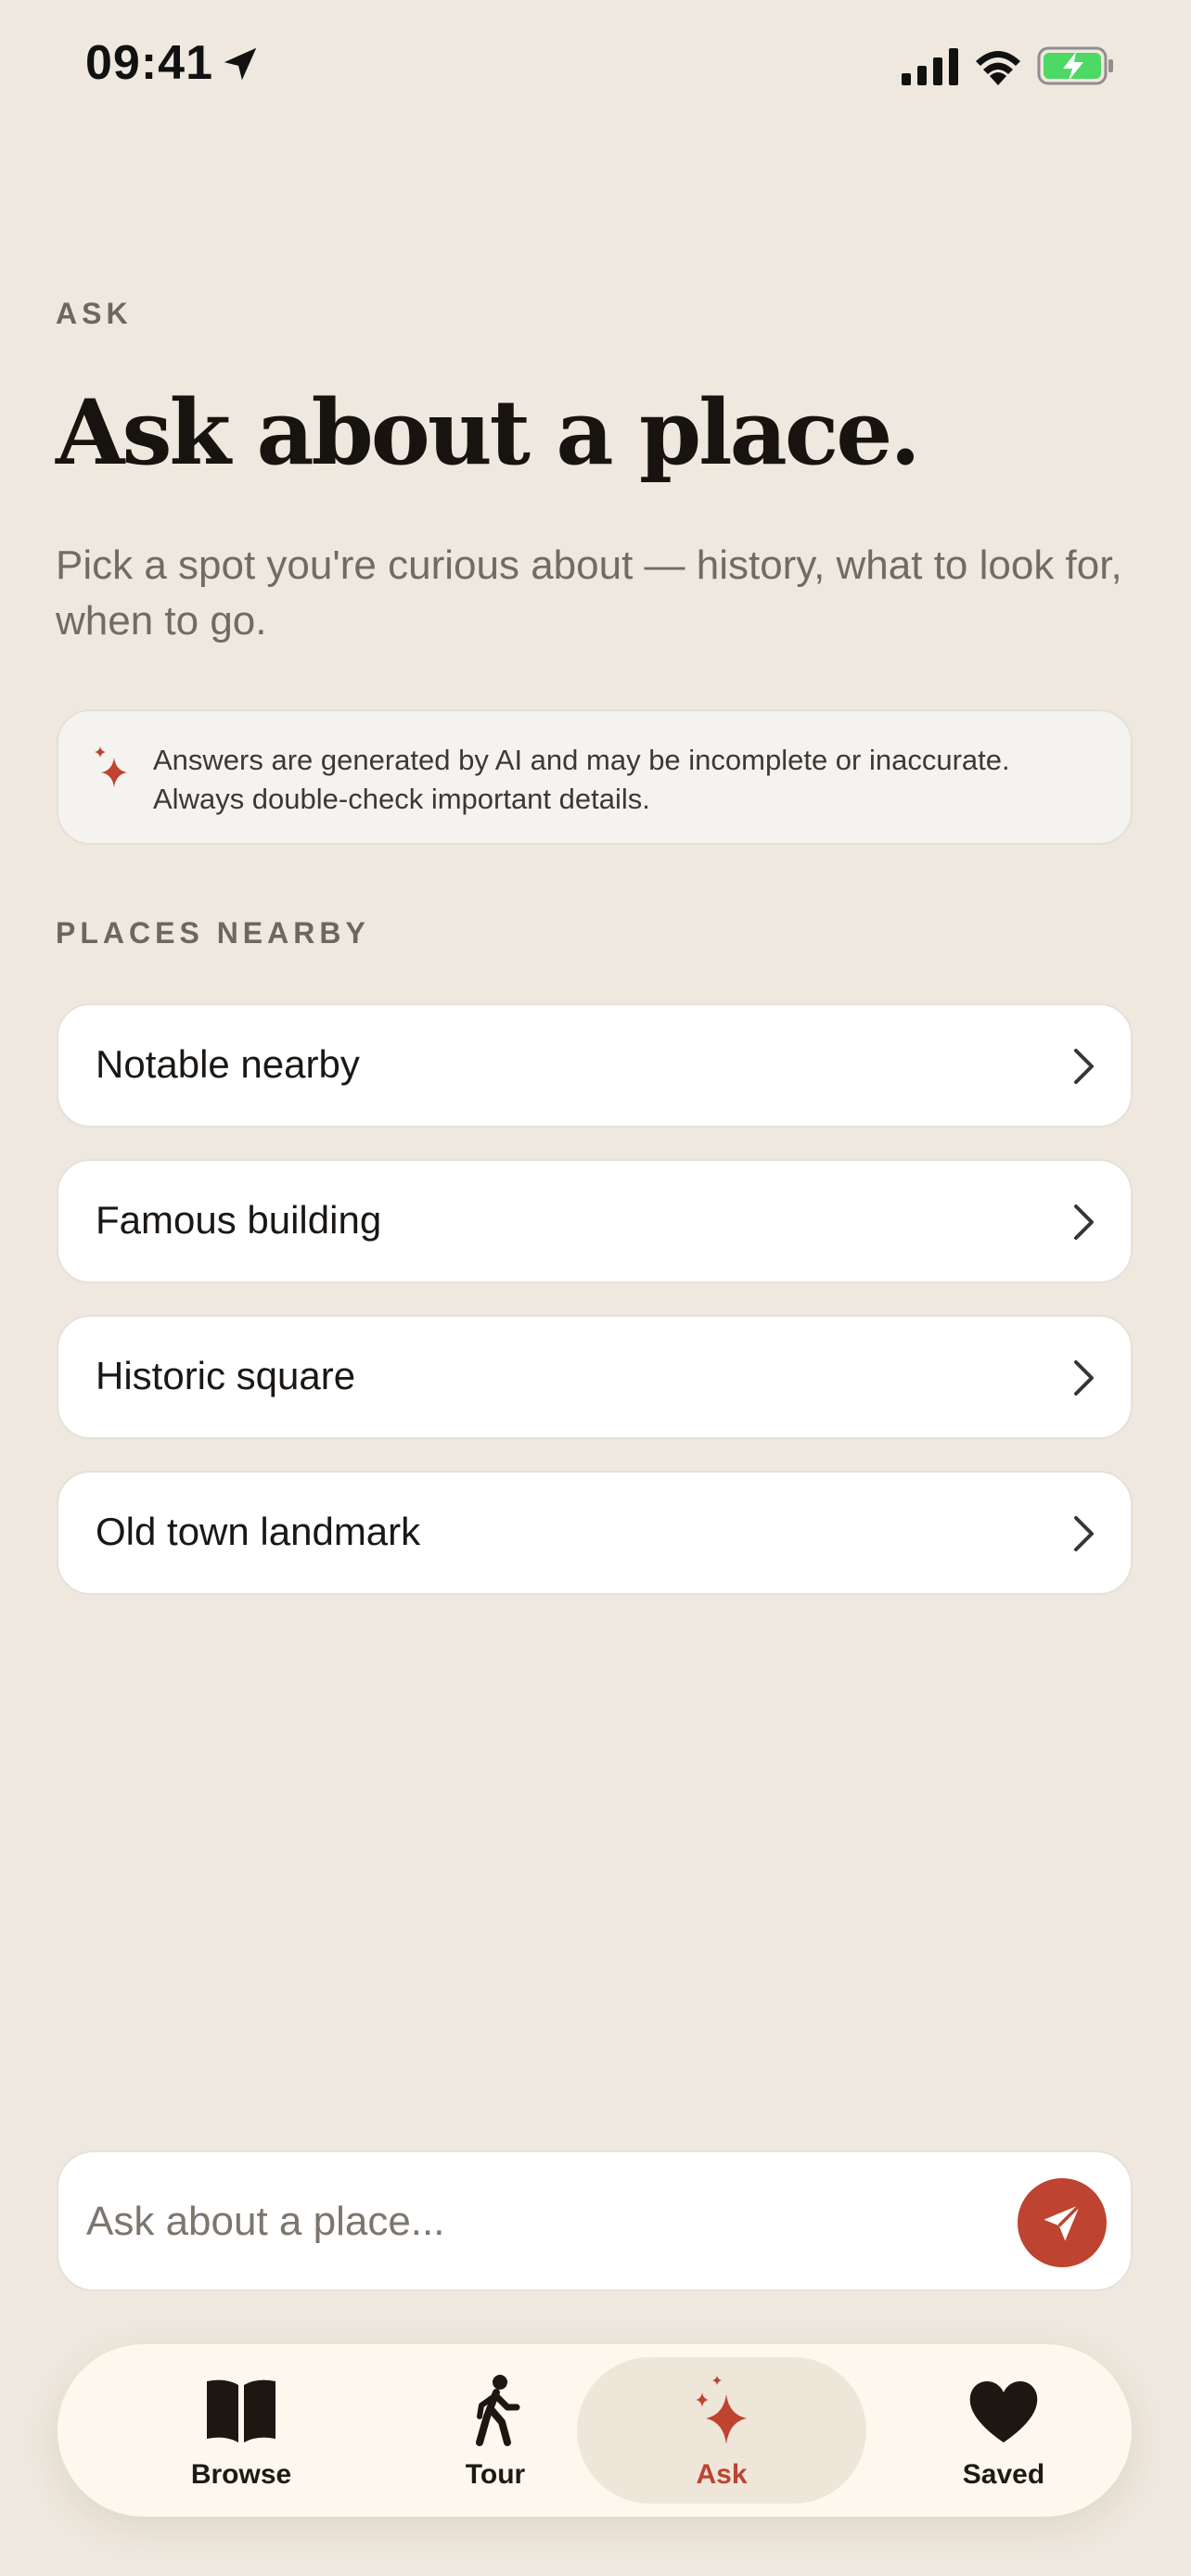 The width and height of the screenshot is (1191, 2576). I want to click on ask-input, so click(503, 2222).